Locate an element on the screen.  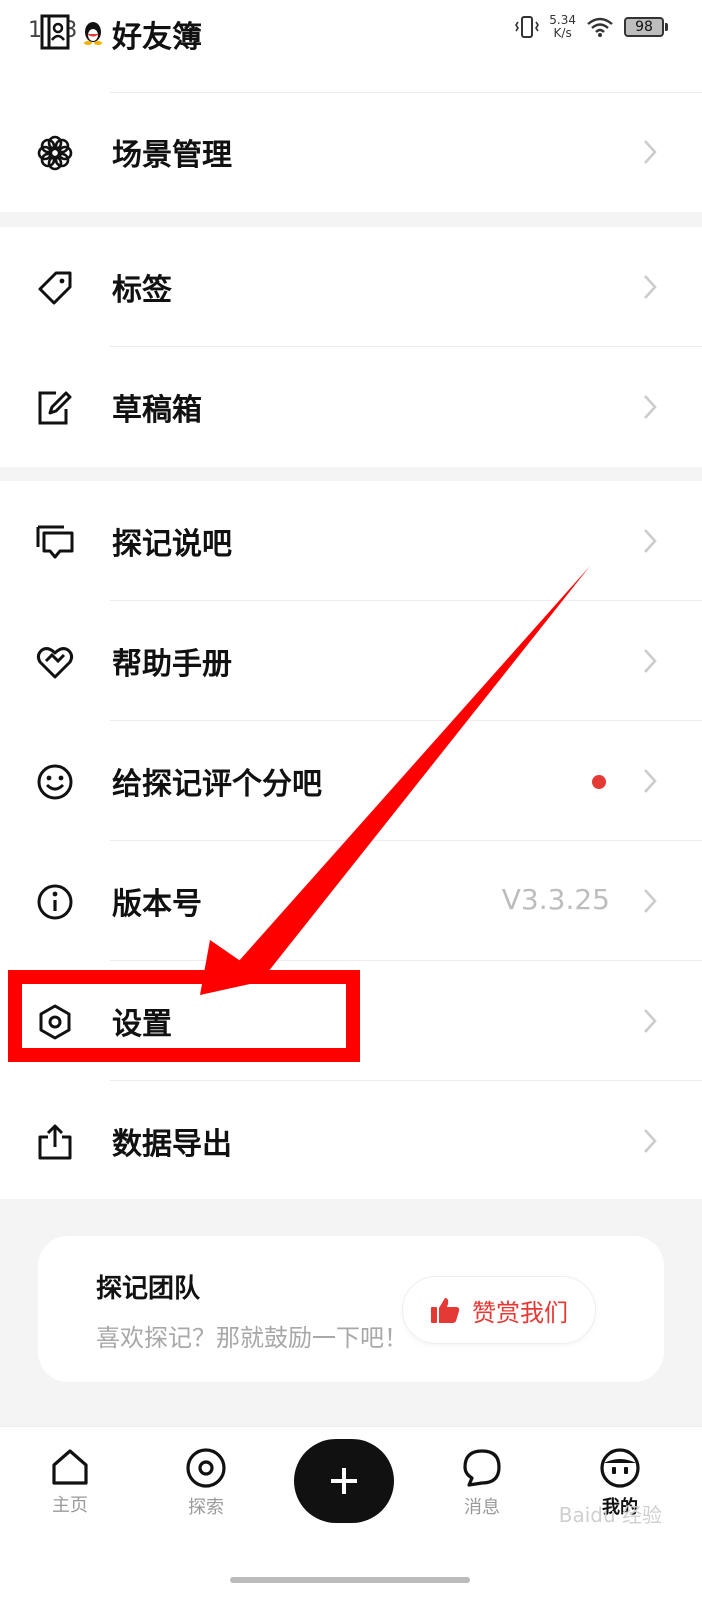
share-upload-icon is located at coordinates (55, 1142).